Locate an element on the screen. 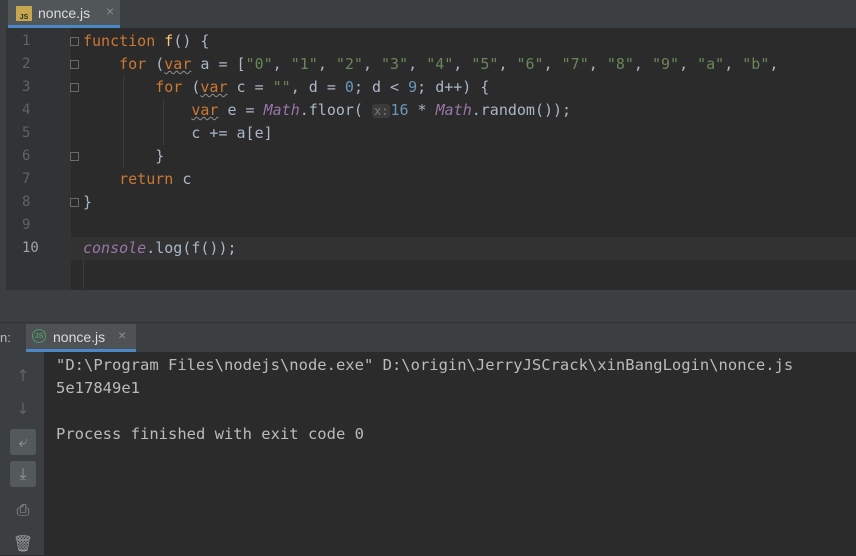 This screenshot has height=556, width=856. code-text: .floor( is located at coordinates (331, 110).